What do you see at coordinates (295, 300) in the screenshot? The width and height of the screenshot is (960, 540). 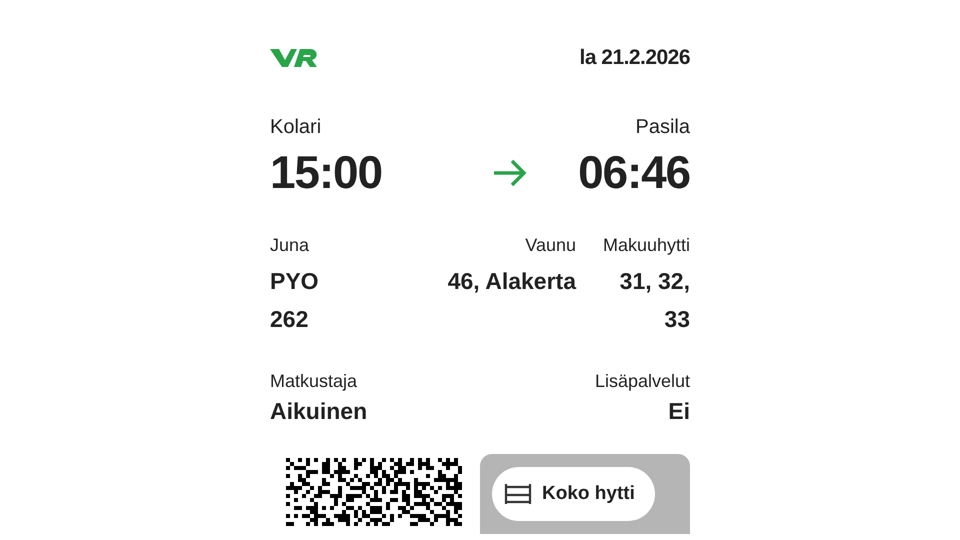 I see `detail-value: PYO 262` at bounding box center [295, 300].